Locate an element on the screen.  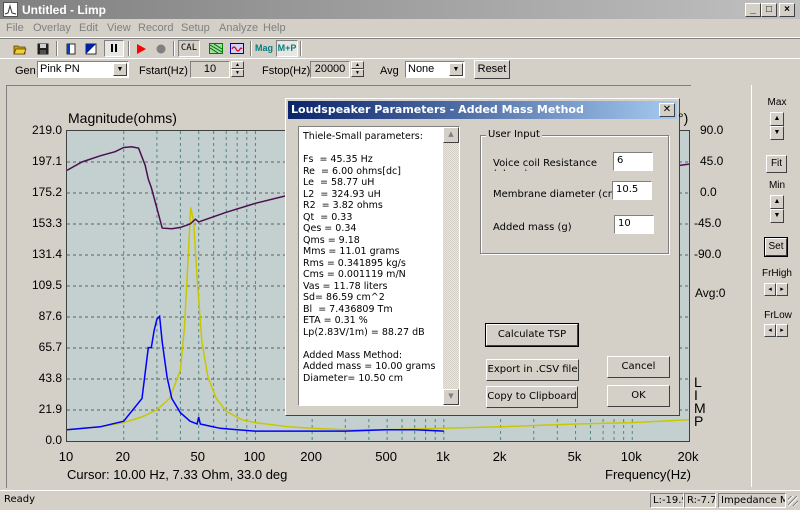
waveform-green-icon is located at coordinates (216, 48).